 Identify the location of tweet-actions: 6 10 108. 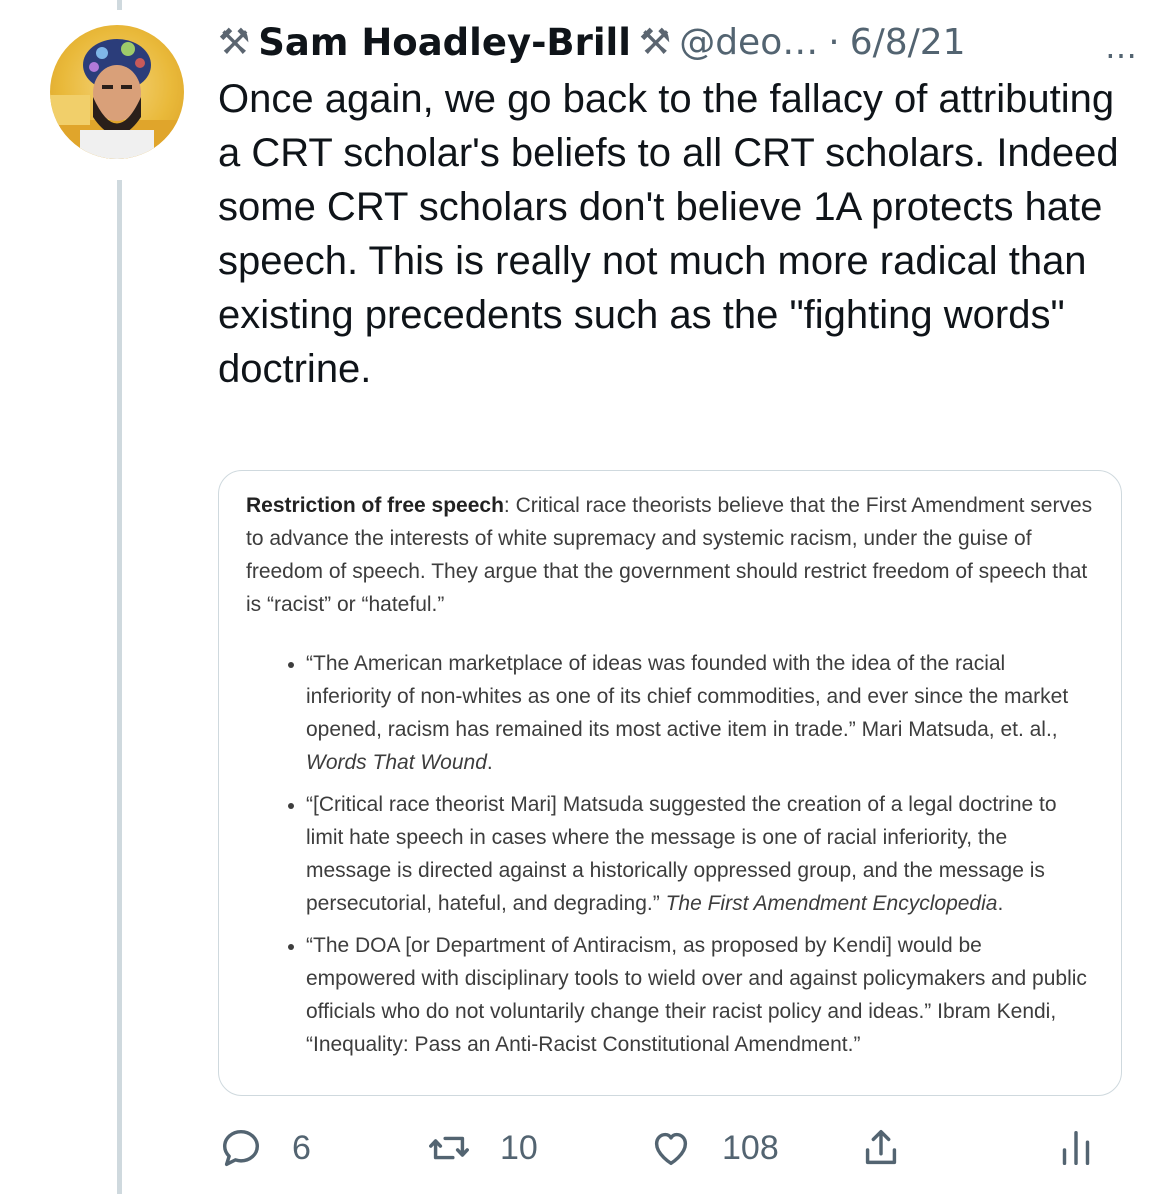
(668, 1148).